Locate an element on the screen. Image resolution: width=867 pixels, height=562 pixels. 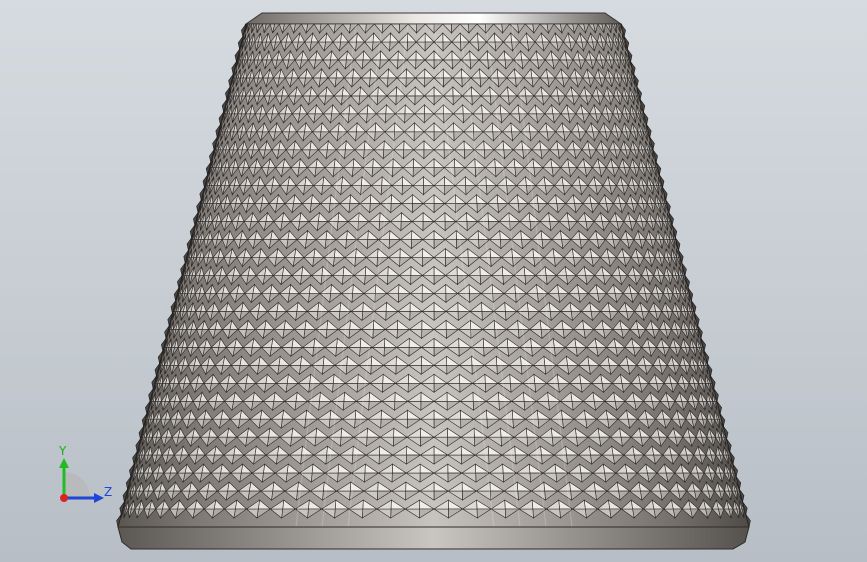
coordinate-triad: Y Z is located at coordinates (85, 473).